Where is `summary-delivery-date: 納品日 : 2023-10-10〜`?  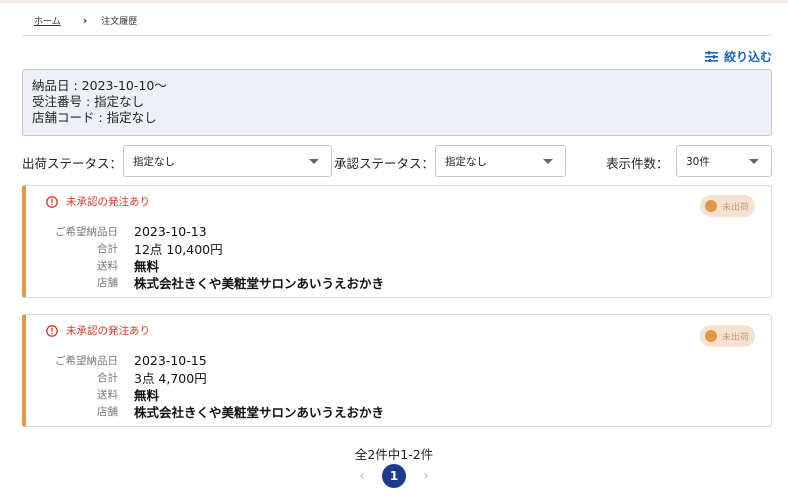
summary-delivery-date: 納品日 : 2023-10-10〜 is located at coordinates (99, 85).